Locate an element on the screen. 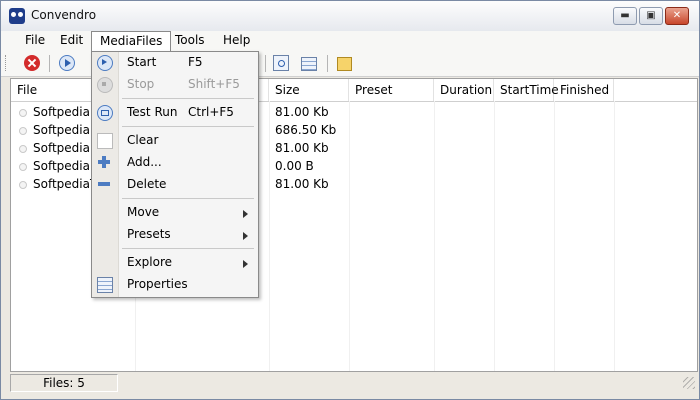 This screenshot has width=700, height=400. find-icon is located at coordinates (281, 63).